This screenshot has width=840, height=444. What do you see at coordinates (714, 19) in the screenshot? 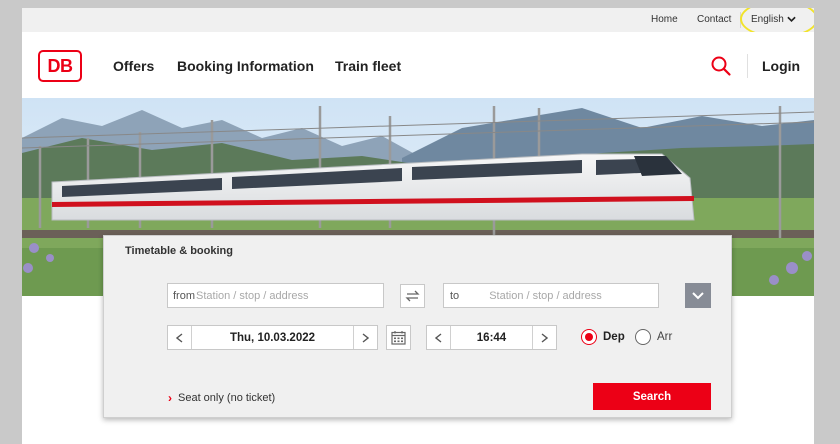
I see `contact-link: Contact` at bounding box center [714, 19].